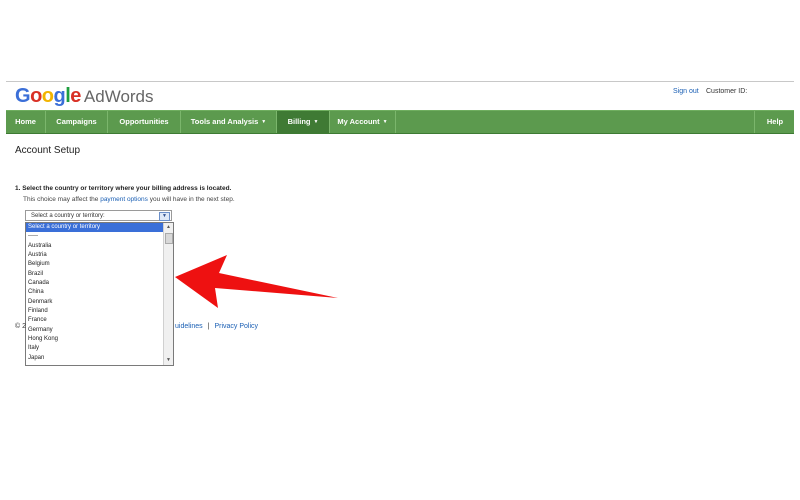  What do you see at coordinates (99, 302) in the screenshot?
I see `country-option: Denmark` at bounding box center [99, 302].